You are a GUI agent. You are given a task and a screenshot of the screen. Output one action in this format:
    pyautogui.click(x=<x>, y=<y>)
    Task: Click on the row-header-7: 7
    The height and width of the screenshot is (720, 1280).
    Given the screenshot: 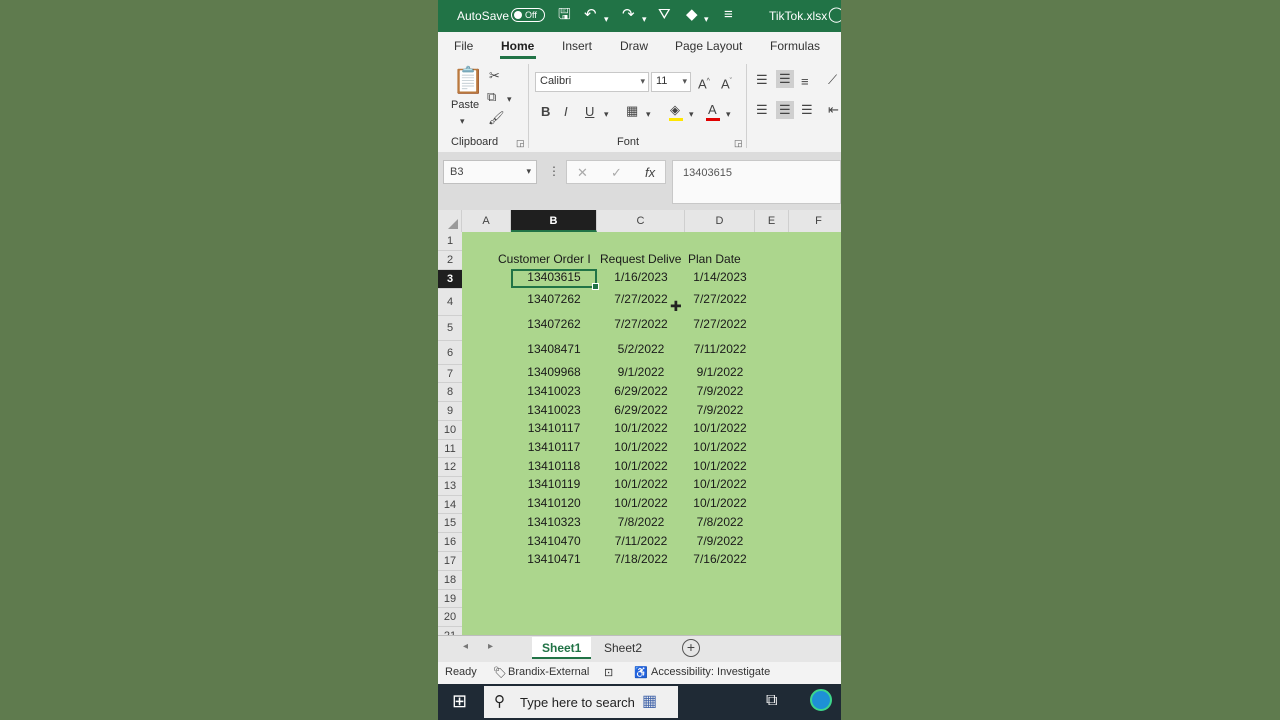 What is the action you would take?
    pyautogui.click(x=450, y=374)
    